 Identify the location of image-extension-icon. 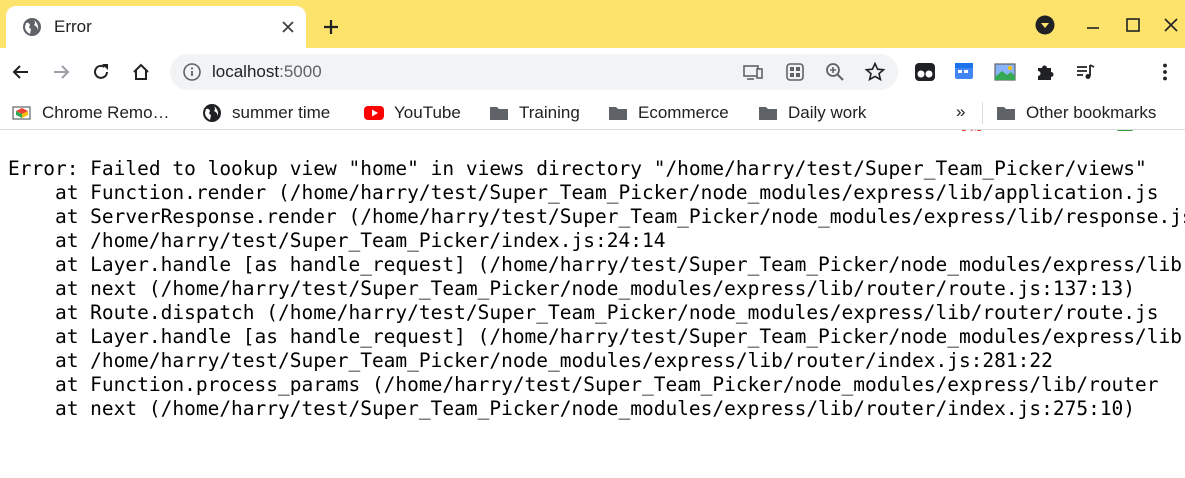
(1005, 72).